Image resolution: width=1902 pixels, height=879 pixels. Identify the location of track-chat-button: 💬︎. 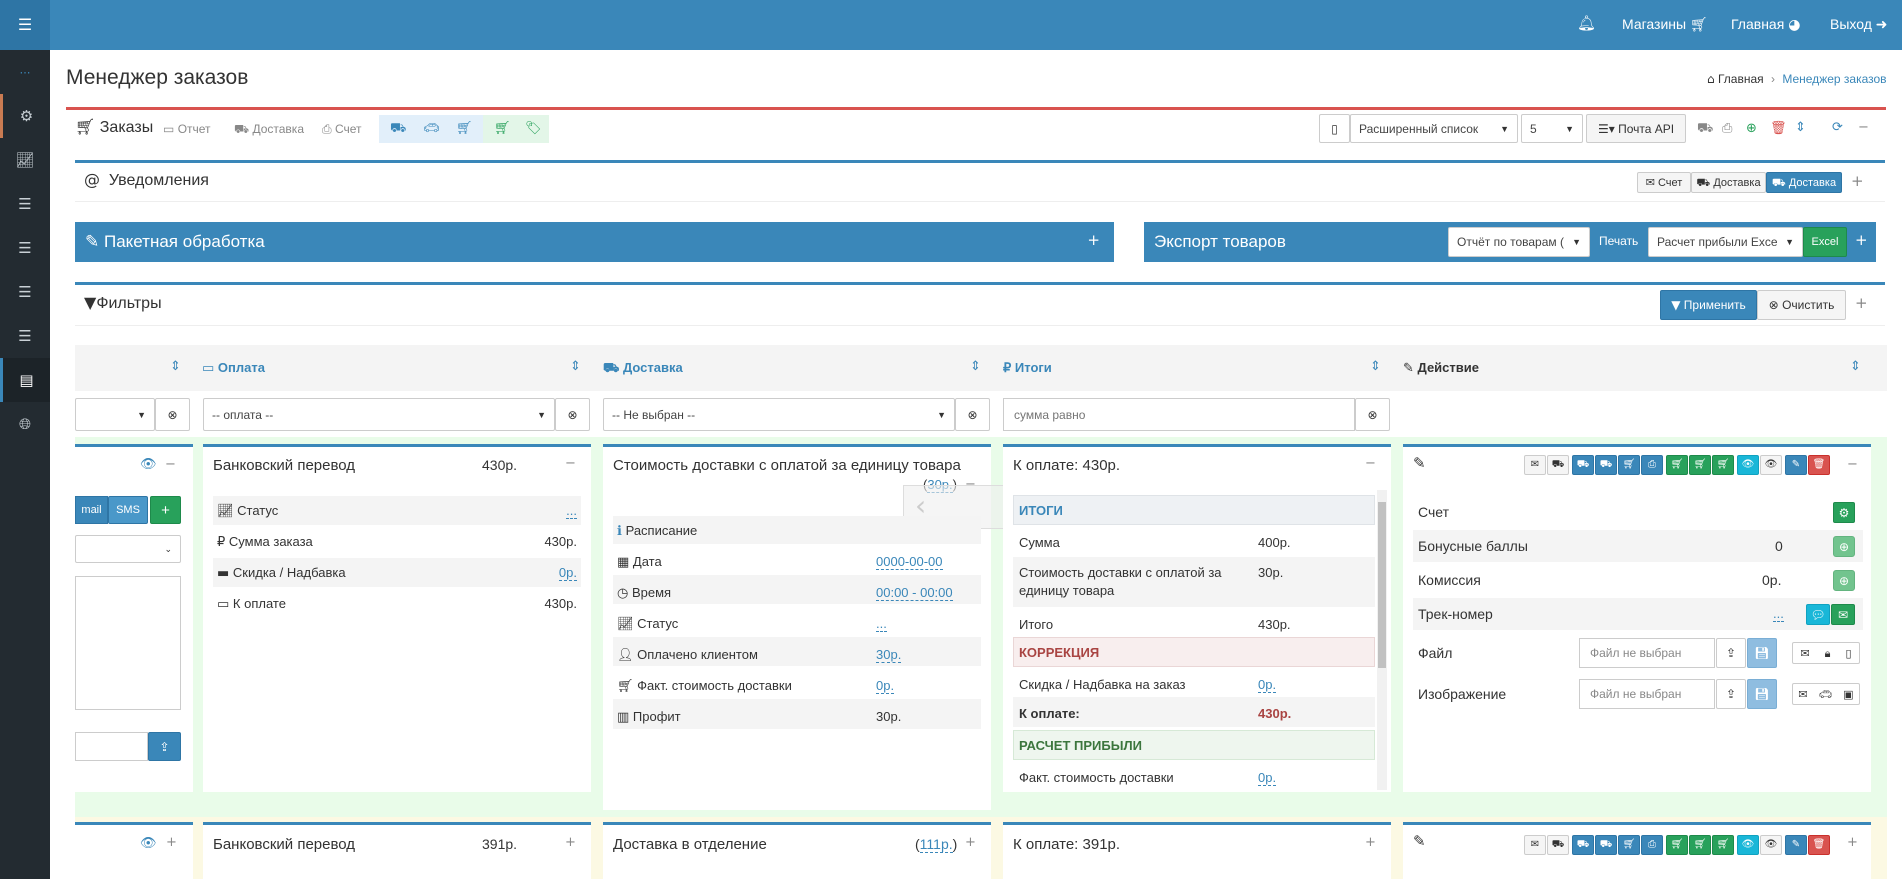
(1818, 614).